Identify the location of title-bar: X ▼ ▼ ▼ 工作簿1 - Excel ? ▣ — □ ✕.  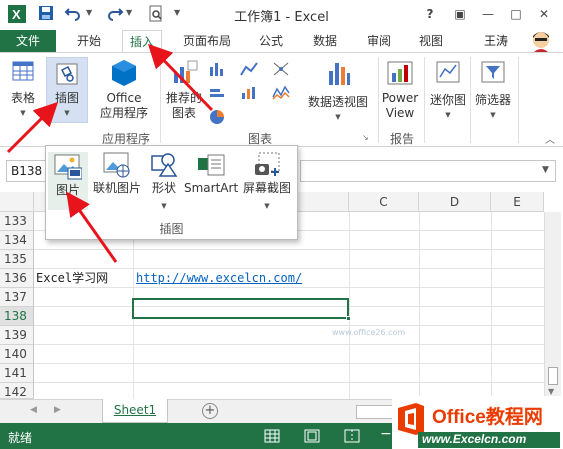
(281, 15).